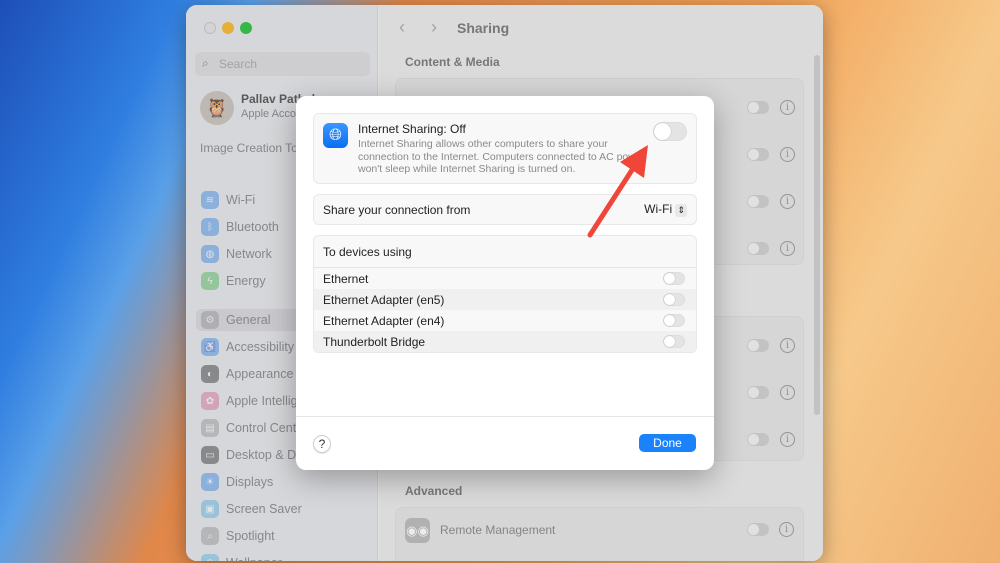 The image size is (1000, 563). I want to click on internet-sharing-toggle, so click(670, 131).